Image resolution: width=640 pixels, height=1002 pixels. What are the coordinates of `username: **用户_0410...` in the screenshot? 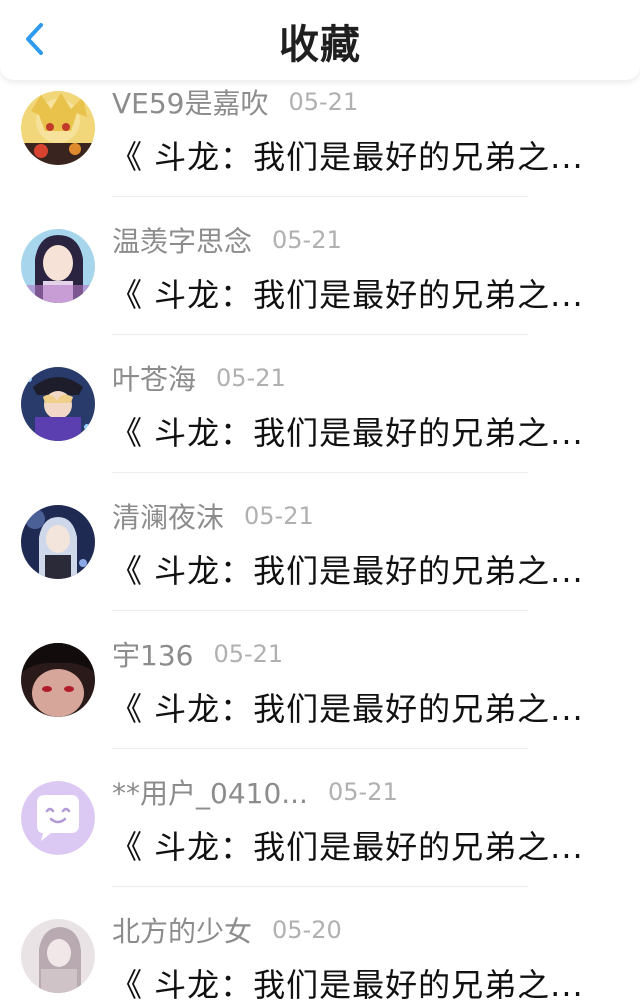 It's located at (210, 792).